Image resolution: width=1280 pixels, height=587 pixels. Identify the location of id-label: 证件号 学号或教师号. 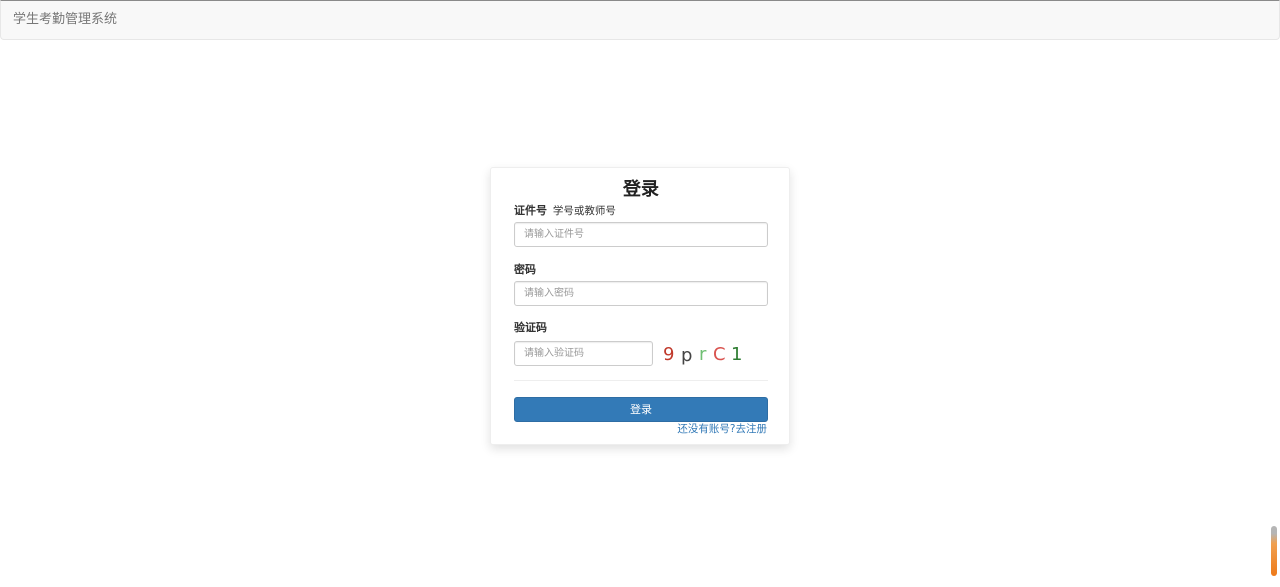
(565, 211).